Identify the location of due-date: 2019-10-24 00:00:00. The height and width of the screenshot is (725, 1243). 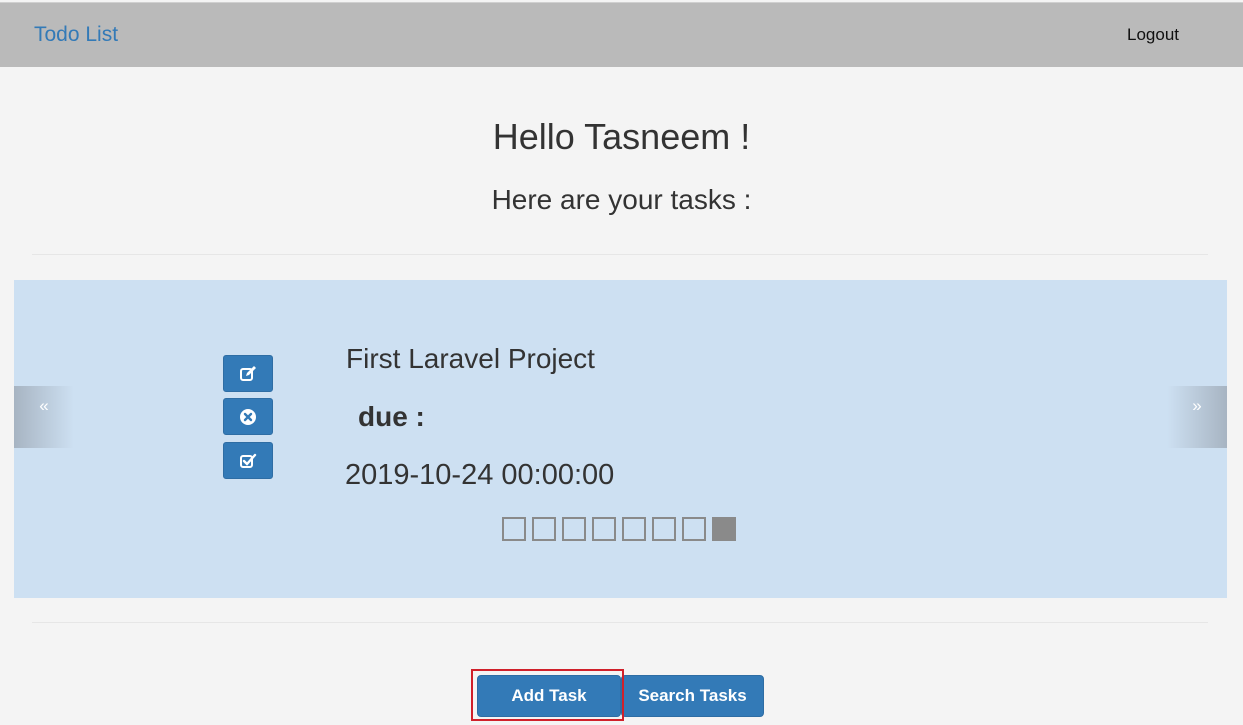
(480, 475).